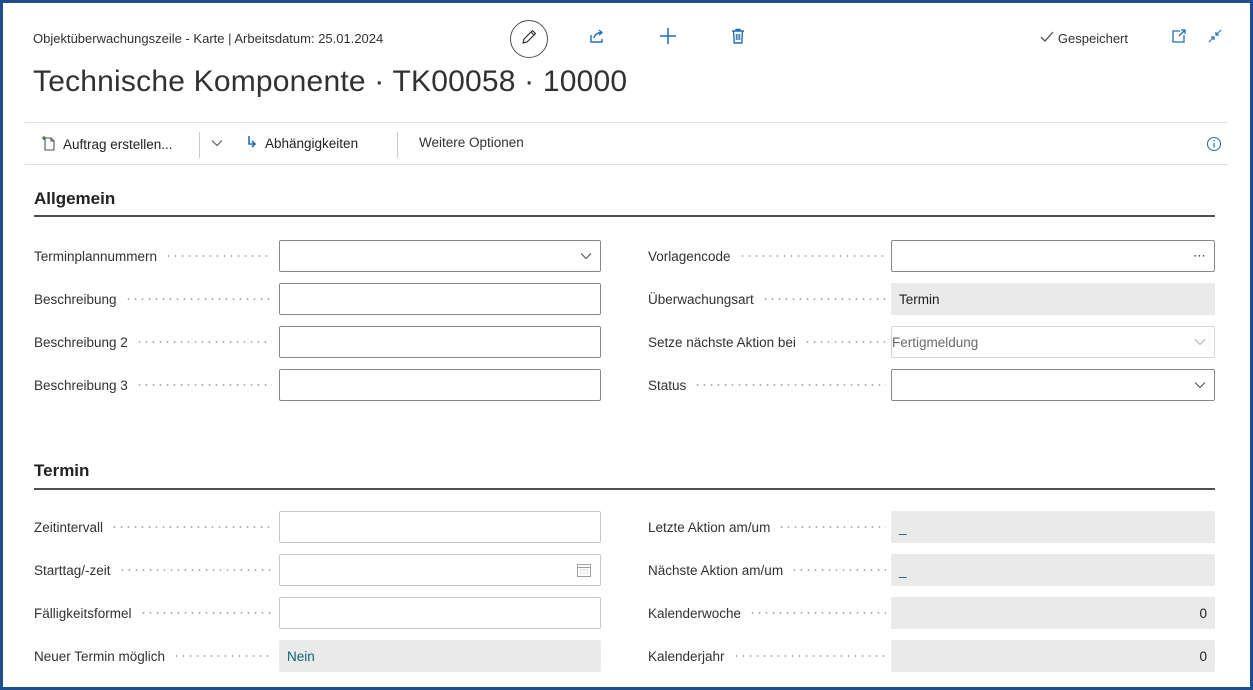 The image size is (1253, 690). What do you see at coordinates (626, 164) in the screenshot?
I see `actions-divider` at bounding box center [626, 164].